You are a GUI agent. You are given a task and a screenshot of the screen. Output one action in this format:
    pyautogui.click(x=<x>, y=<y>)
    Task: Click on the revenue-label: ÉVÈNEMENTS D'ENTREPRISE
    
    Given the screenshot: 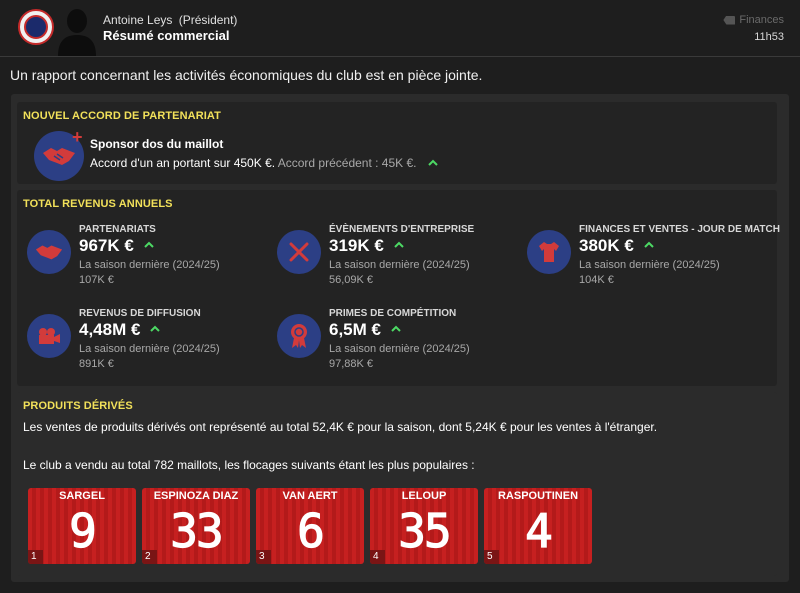 What is the action you would take?
    pyautogui.click(x=402, y=229)
    